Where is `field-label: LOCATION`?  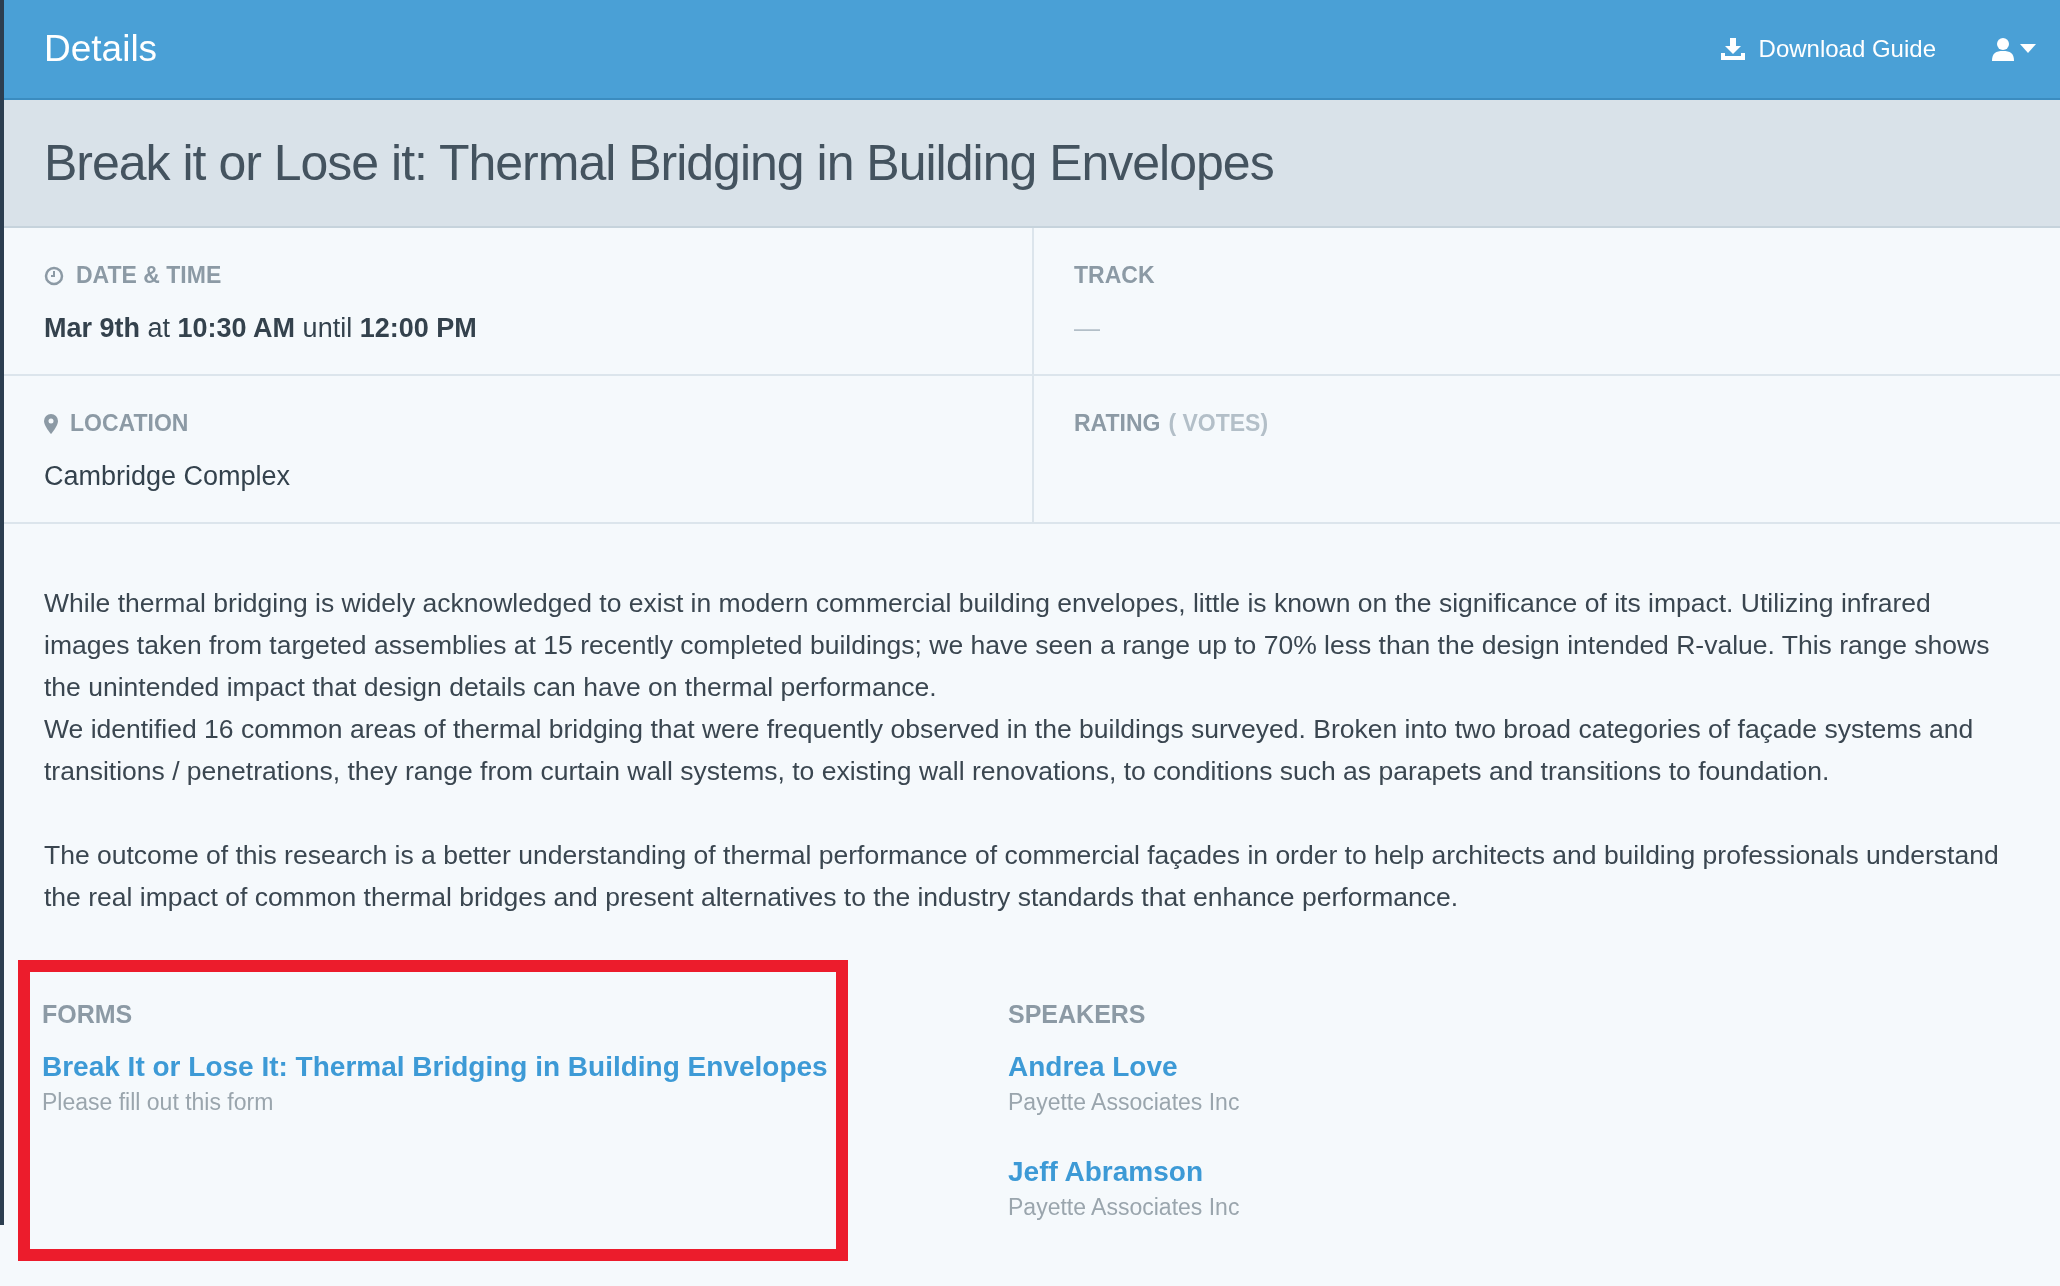 field-label: LOCATION is located at coordinates (129, 423).